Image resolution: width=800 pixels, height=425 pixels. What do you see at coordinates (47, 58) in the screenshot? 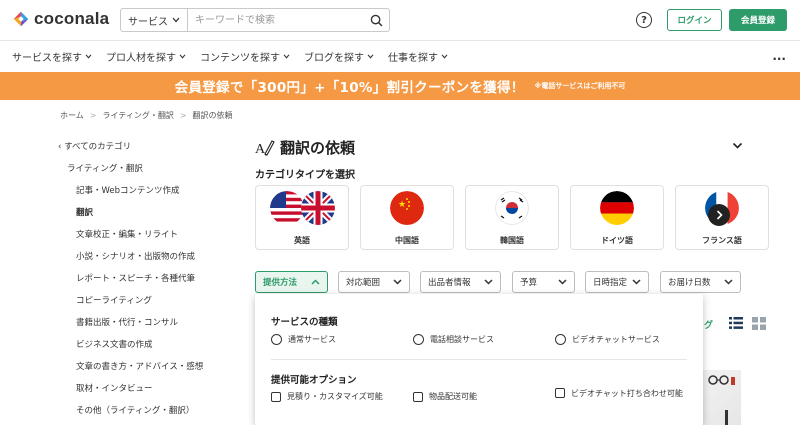
I see `nav-item-label: サービスを探す` at bounding box center [47, 58].